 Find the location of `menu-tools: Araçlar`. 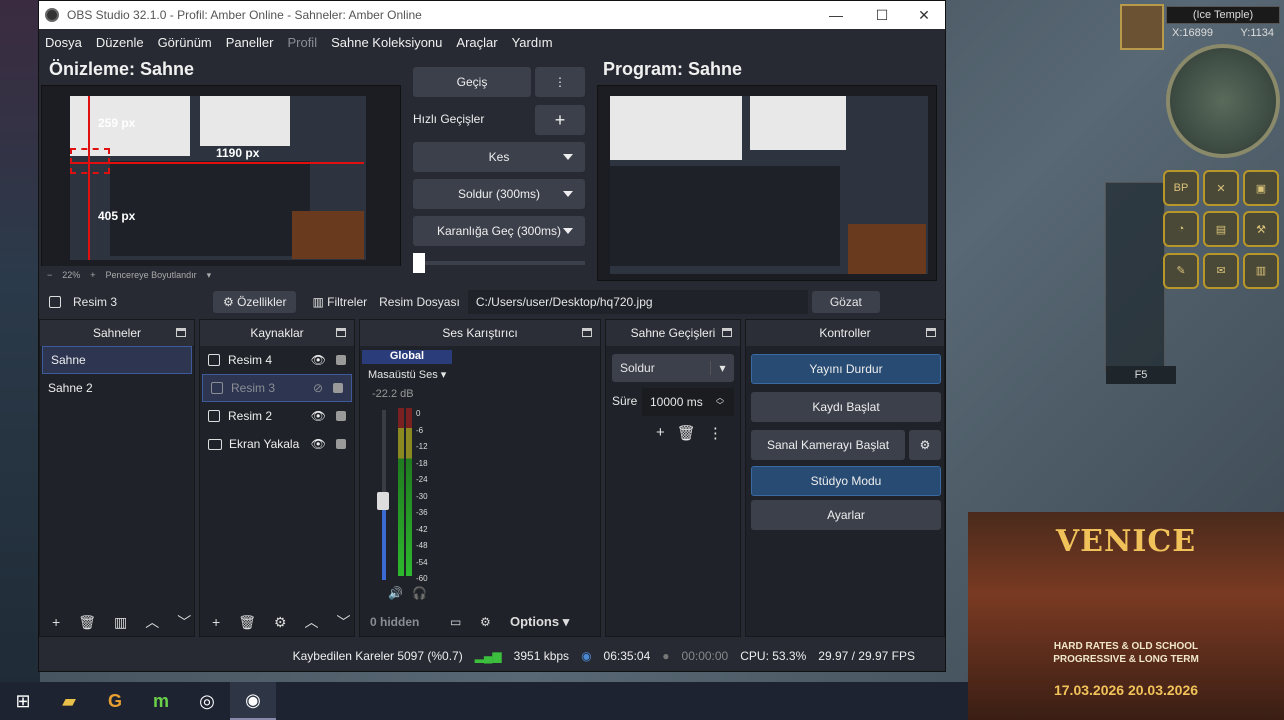

menu-tools: Araçlar is located at coordinates (476, 42).